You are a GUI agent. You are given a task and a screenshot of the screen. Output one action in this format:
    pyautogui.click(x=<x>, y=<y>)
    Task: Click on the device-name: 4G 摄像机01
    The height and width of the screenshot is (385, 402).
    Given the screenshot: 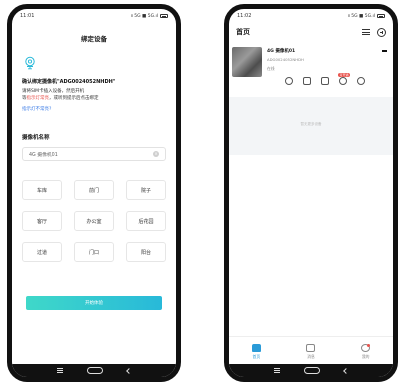 What is the action you would take?
    pyautogui.click(x=281, y=51)
    